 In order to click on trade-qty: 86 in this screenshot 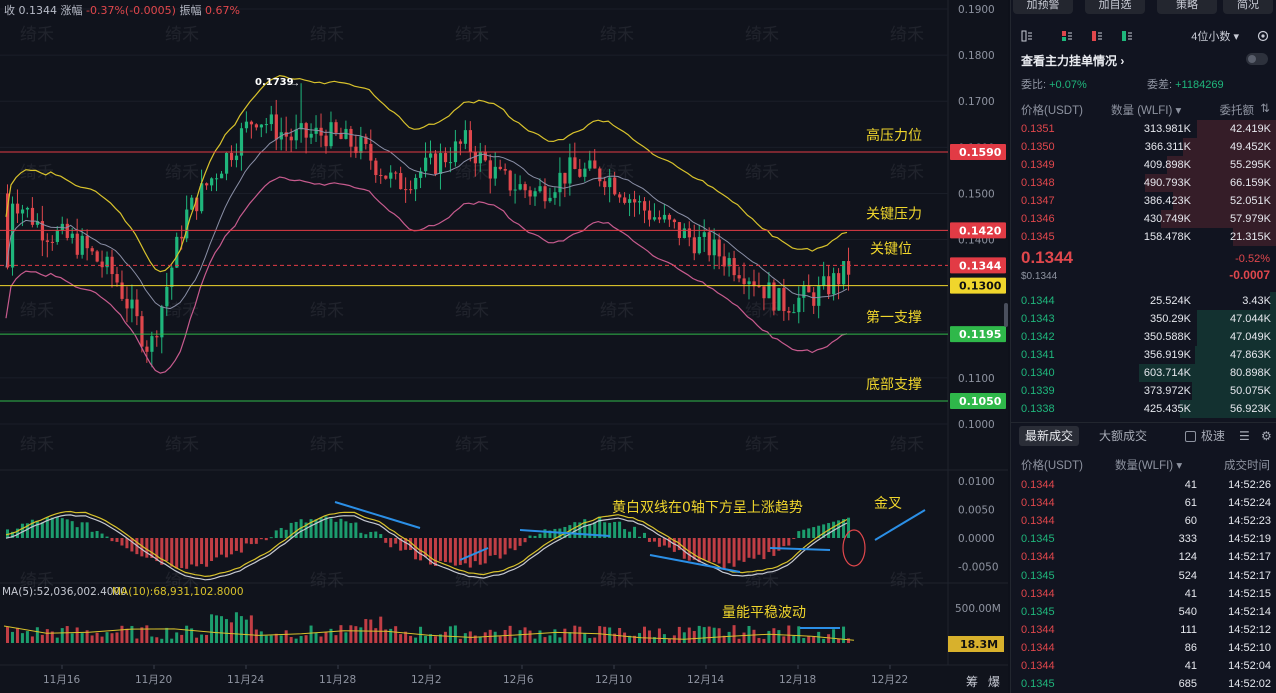, I will do `click(1190, 647)`.